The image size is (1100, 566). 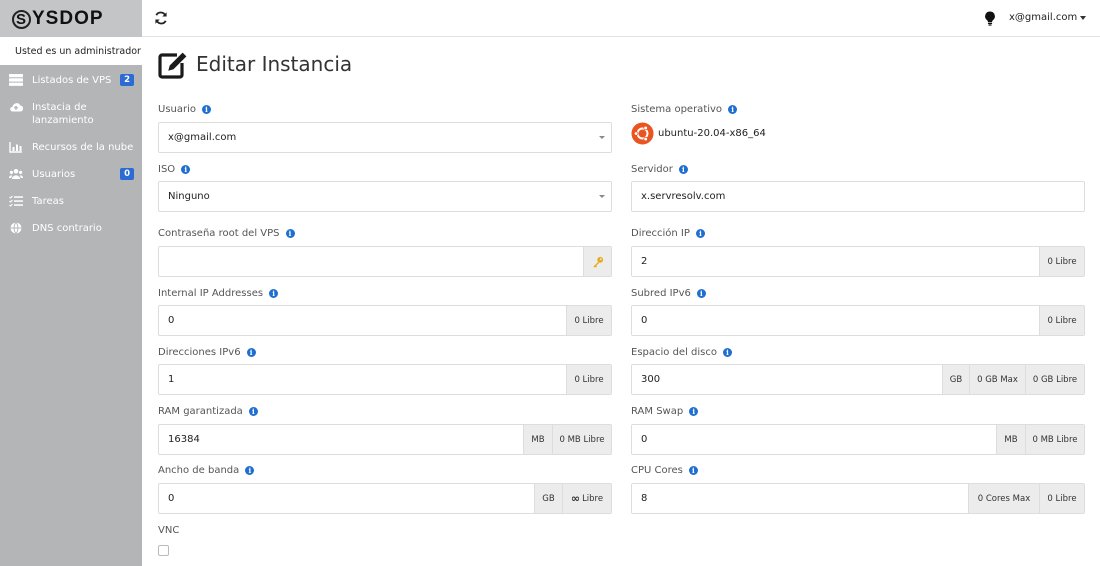 I want to click on sidebar-item-vps-list: Listados de VPS 2, so click(x=71, y=80).